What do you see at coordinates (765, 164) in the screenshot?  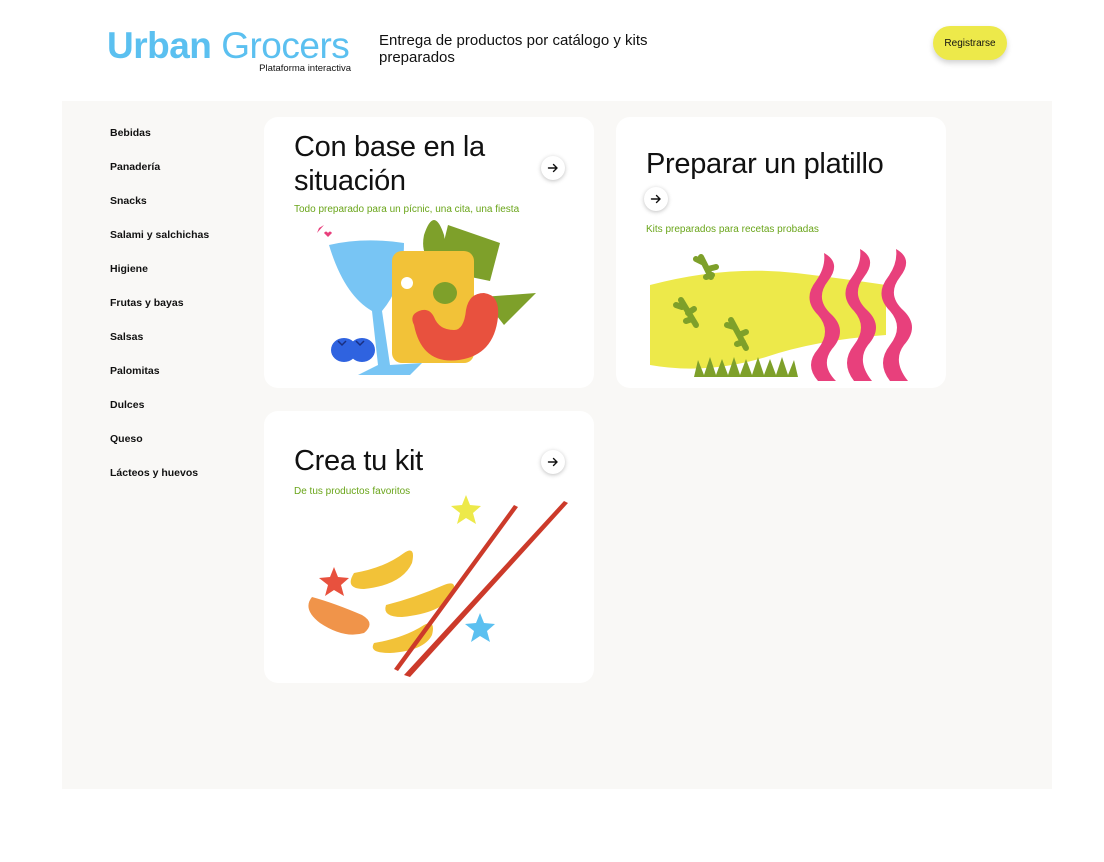 I see `card-title: Preparar un platillo` at bounding box center [765, 164].